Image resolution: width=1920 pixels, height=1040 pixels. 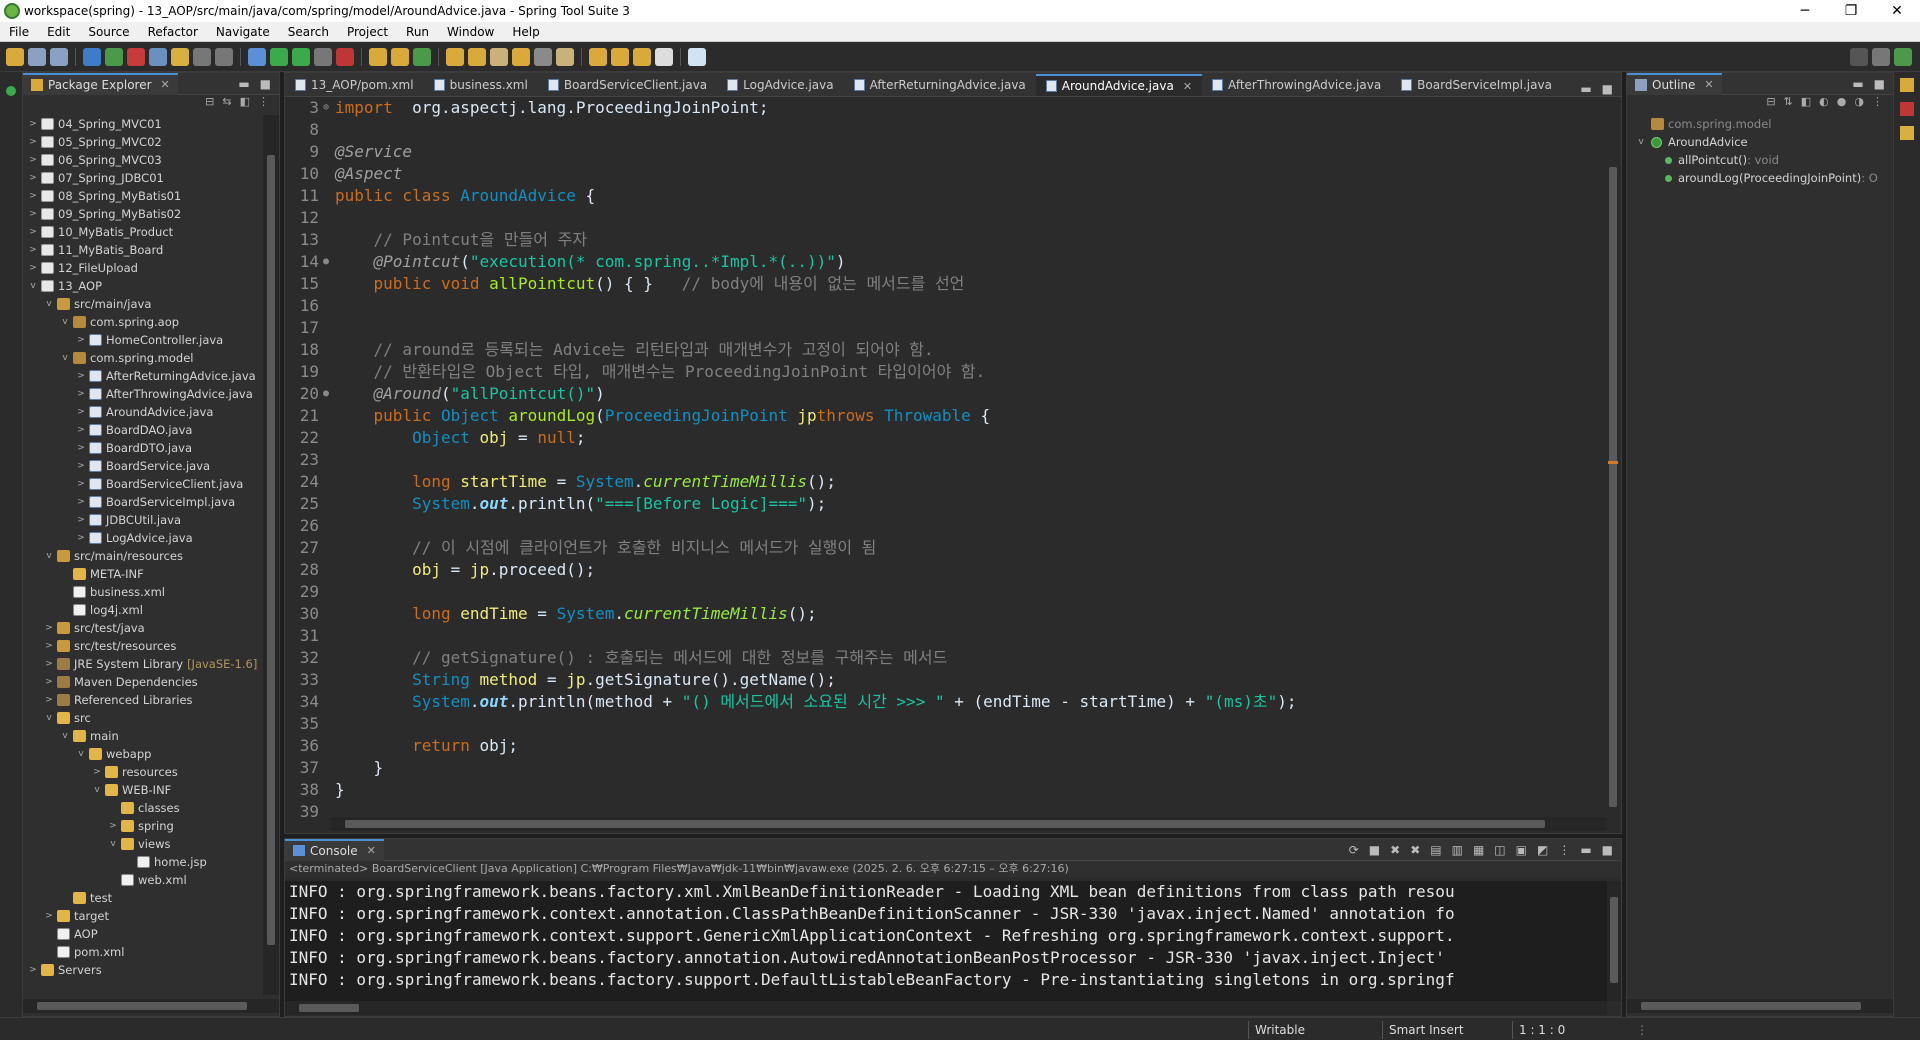 What do you see at coordinates (499, 56) in the screenshot?
I see `edit-icon` at bounding box center [499, 56].